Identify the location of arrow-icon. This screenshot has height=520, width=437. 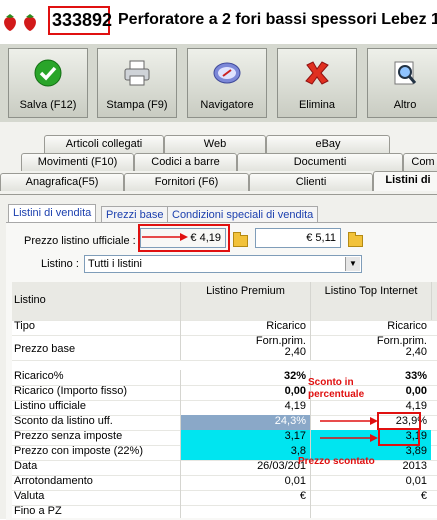
(349, 429).